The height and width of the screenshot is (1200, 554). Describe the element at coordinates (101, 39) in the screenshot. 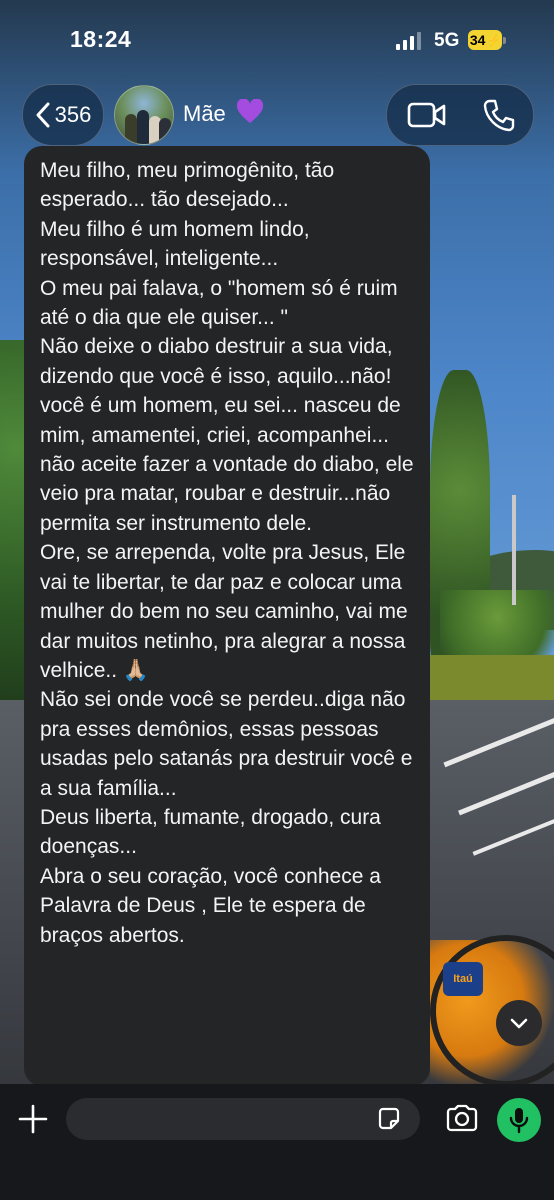

I see `status-time: 18:24` at that location.